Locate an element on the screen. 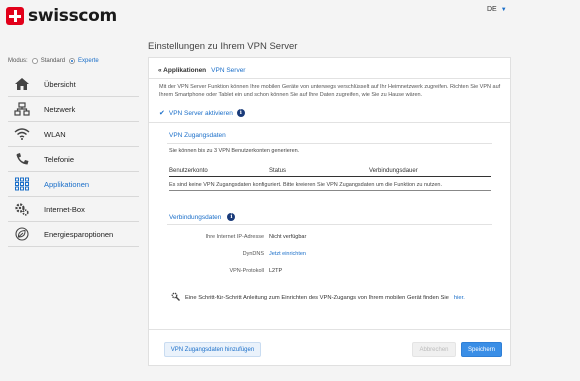  sidebar-item-label: Übersicht is located at coordinates (60, 84).